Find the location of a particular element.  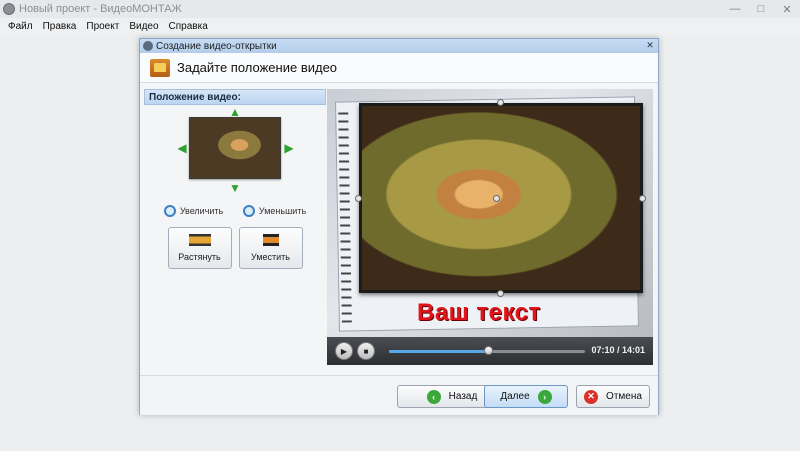

zoom-in-icon is located at coordinates (169, 211).